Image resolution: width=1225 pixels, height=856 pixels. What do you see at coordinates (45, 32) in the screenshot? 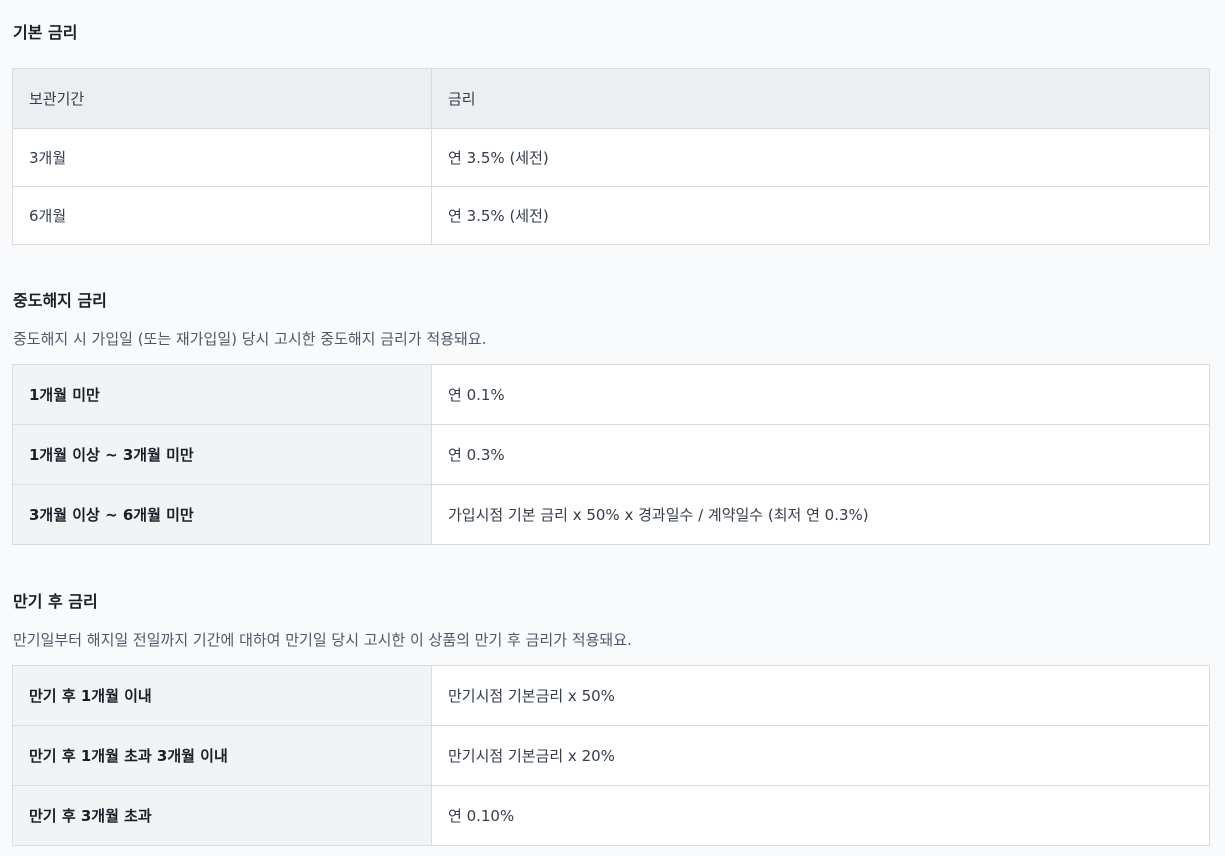
I see `basic-rate-title: 기본 금리` at bounding box center [45, 32].